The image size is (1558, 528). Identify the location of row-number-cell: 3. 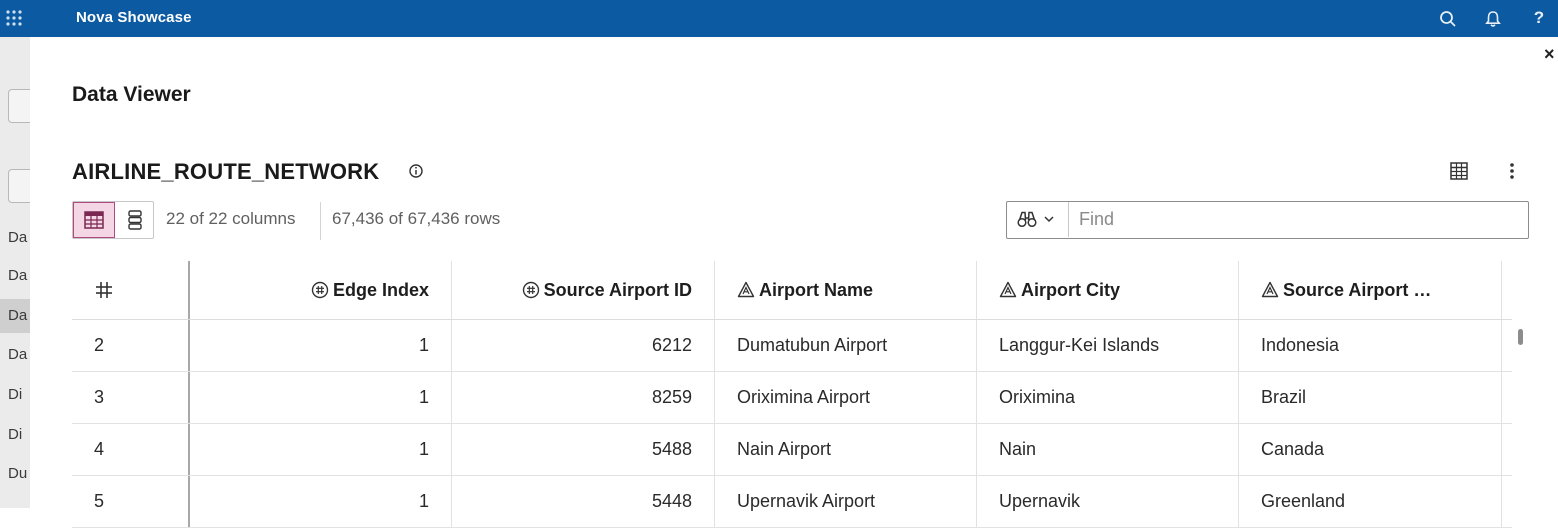
(131, 397).